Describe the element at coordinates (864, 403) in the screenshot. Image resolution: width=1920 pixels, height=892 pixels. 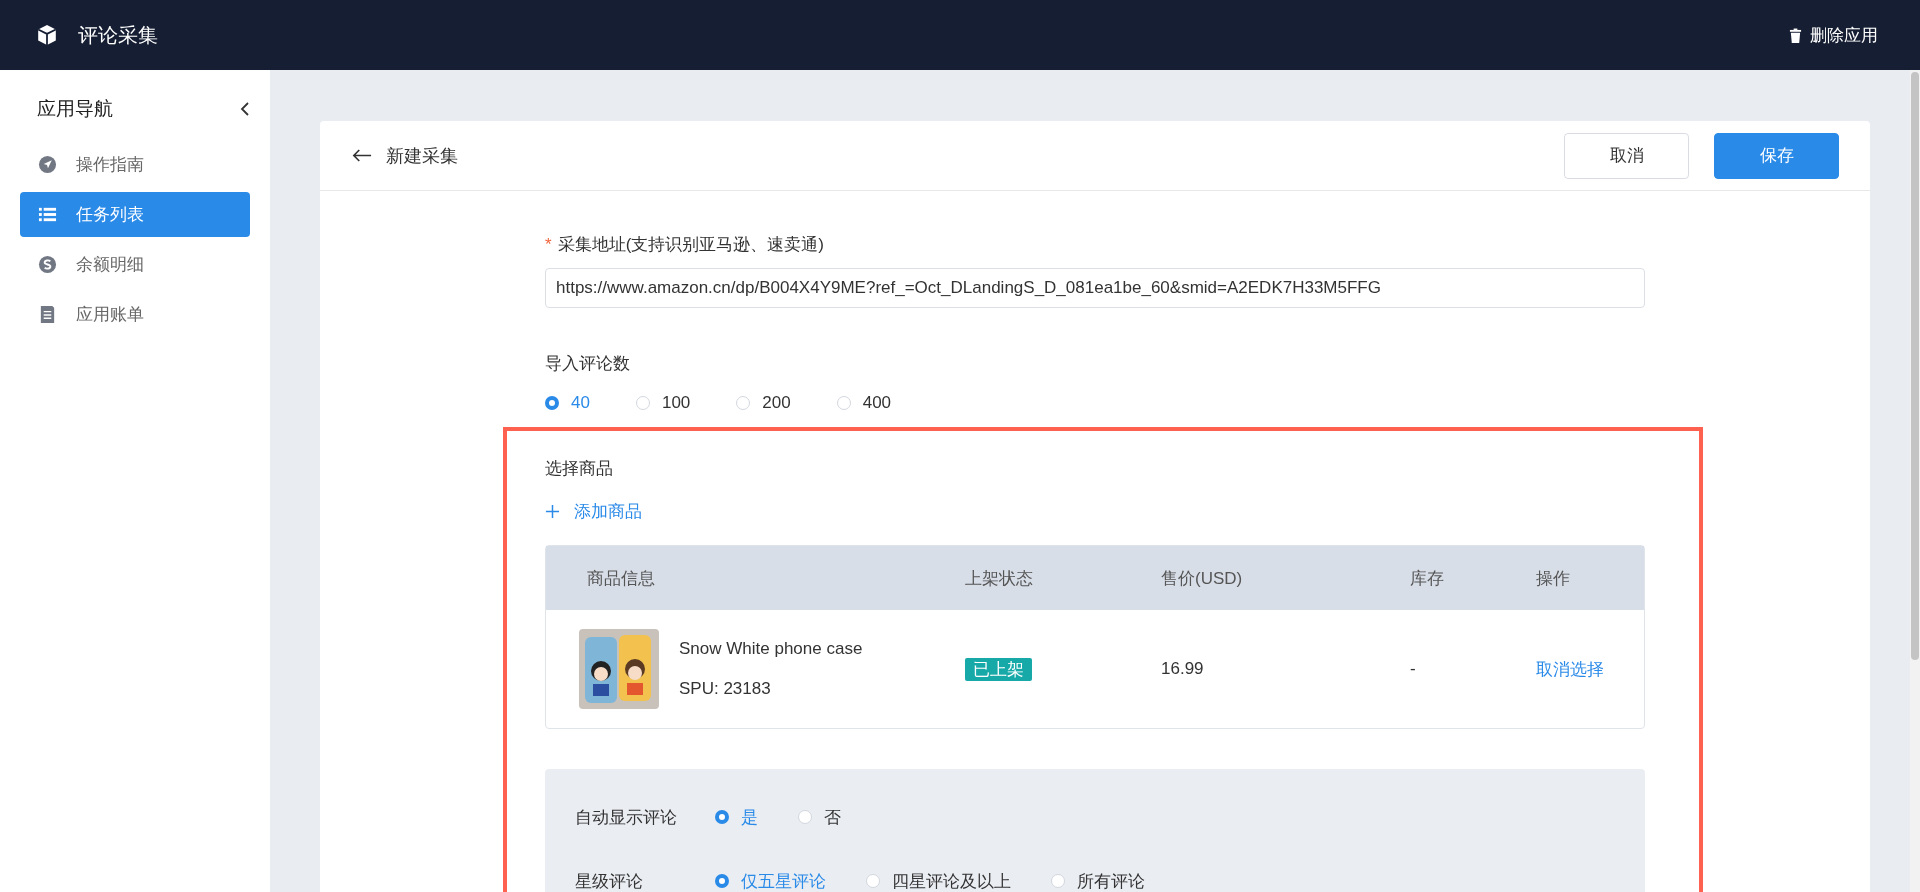
I see `radio-option: 400` at that location.